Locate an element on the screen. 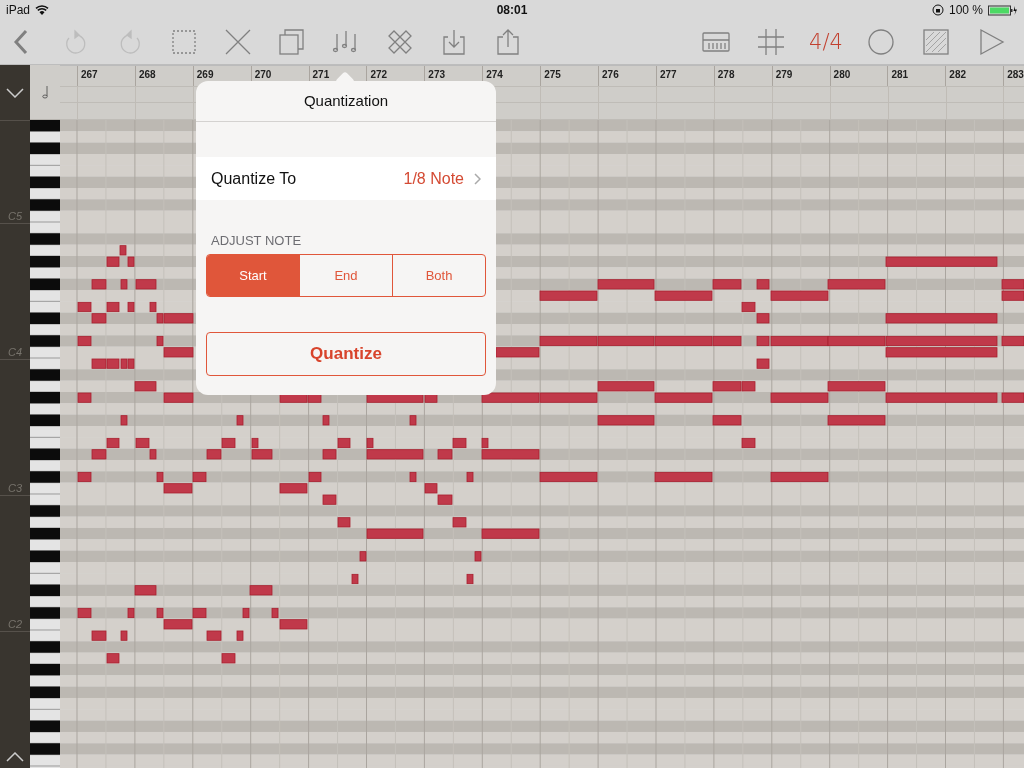  measure-number: 278 is located at coordinates (726, 74).